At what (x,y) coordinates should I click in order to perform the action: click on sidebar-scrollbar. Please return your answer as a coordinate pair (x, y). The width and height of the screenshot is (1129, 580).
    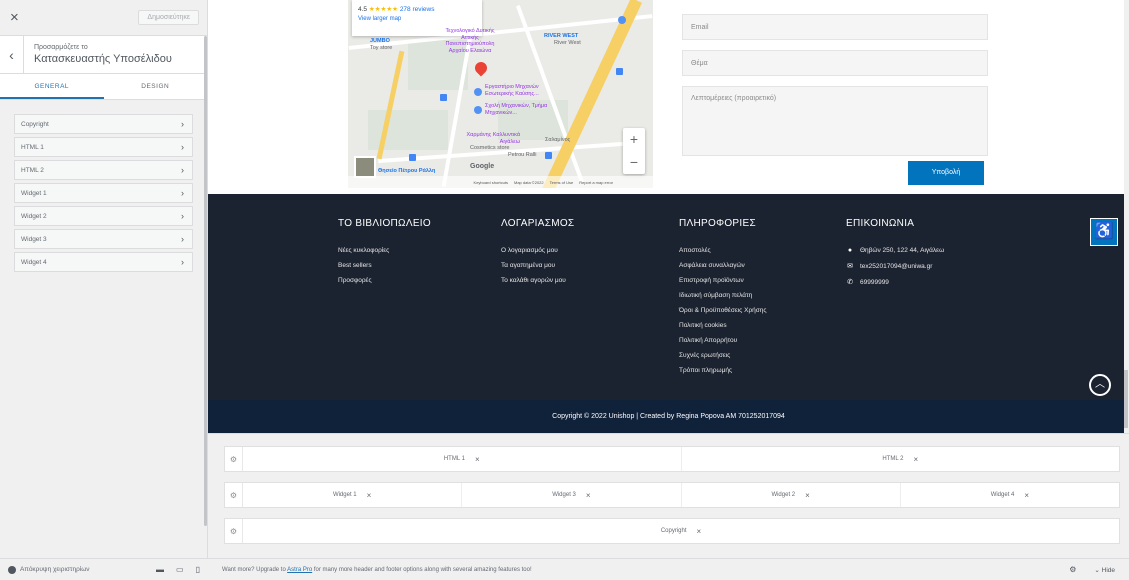
    Looking at the image, I should click on (205, 281).